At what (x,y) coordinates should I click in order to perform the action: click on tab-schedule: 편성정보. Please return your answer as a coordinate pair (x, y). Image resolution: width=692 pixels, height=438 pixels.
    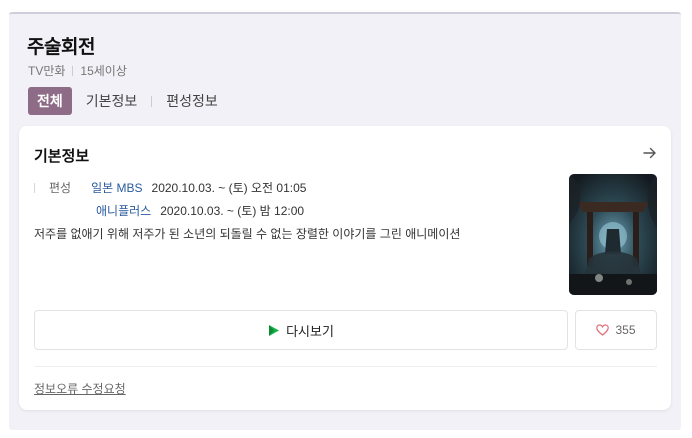
    Looking at the image, I should click on (192, 101).